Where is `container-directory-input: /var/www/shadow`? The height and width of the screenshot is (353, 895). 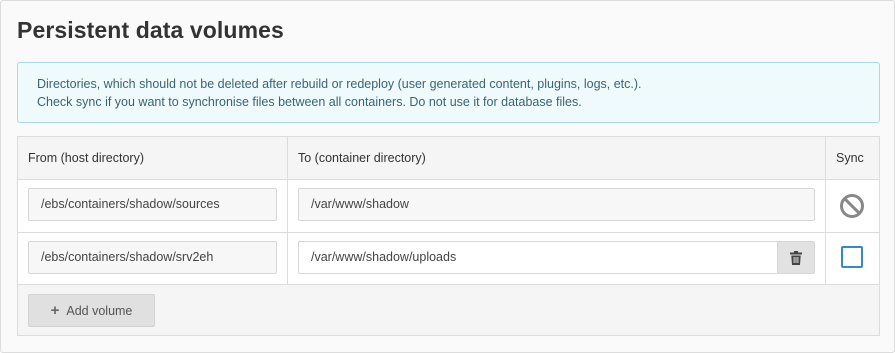
container-directory-input: /var/www/shadow is located at coordinates (556, 204).